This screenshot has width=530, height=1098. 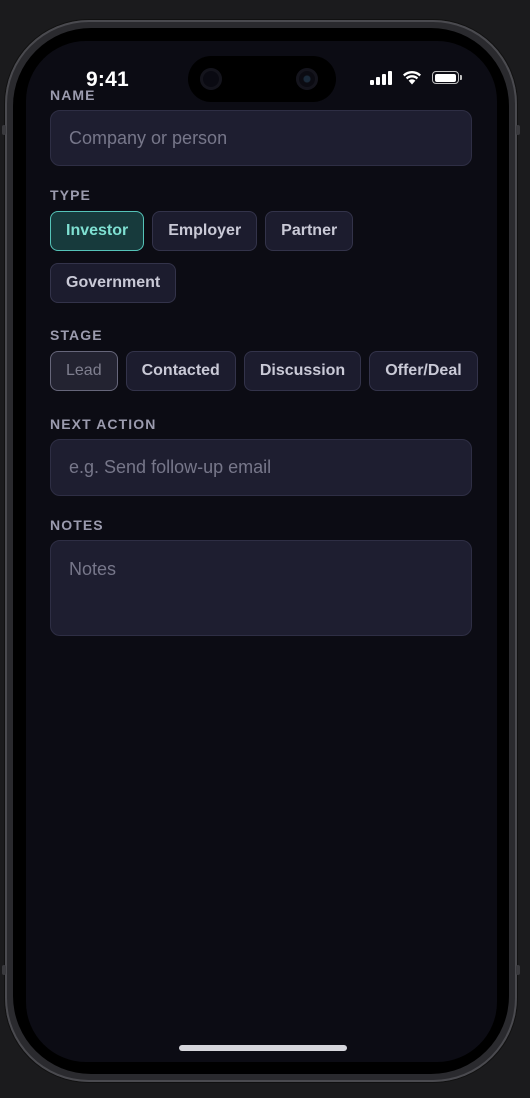 I want to click on dynamic-island, so click(x=262, y=79).